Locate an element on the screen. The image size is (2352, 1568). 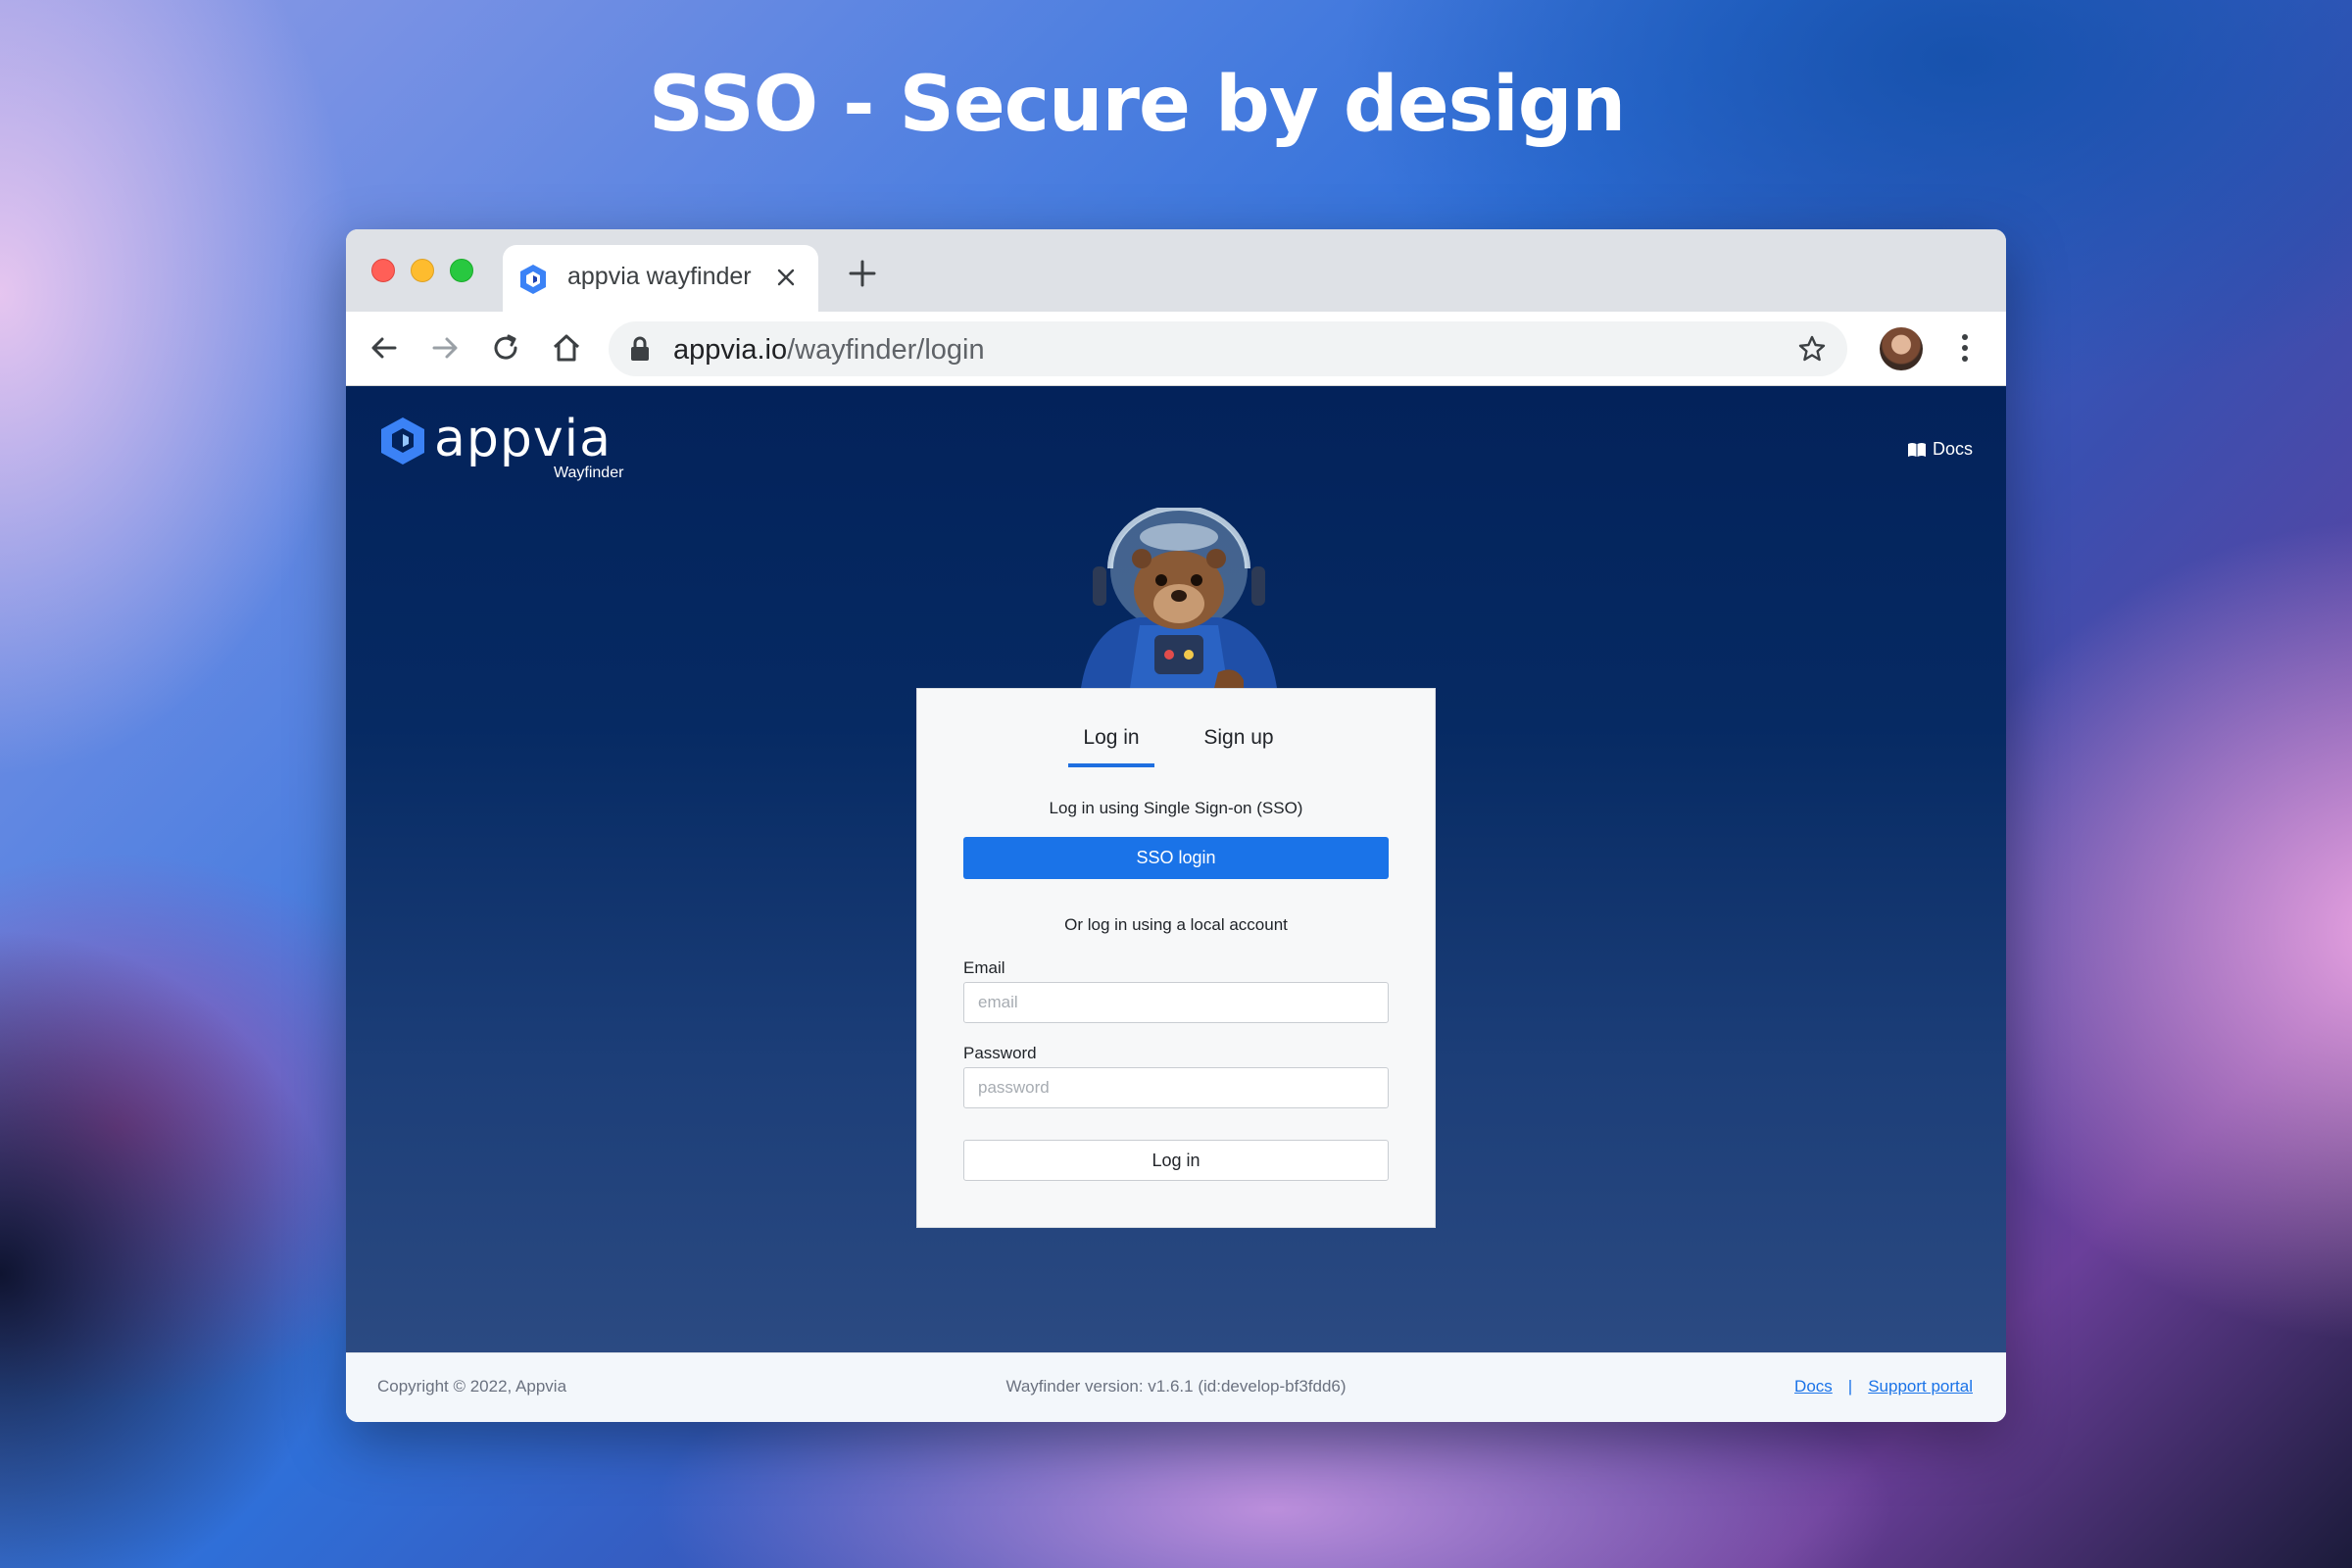
password-label: Password is located at coordinates (1000, 1053).